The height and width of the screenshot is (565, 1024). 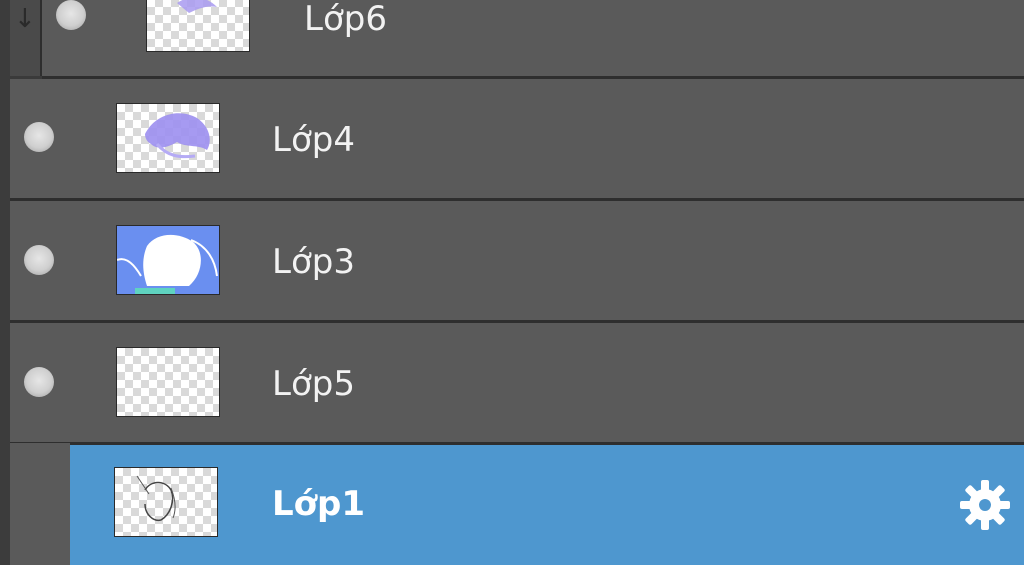 I want to click on panel-gutter, so click(x=5, y=282).